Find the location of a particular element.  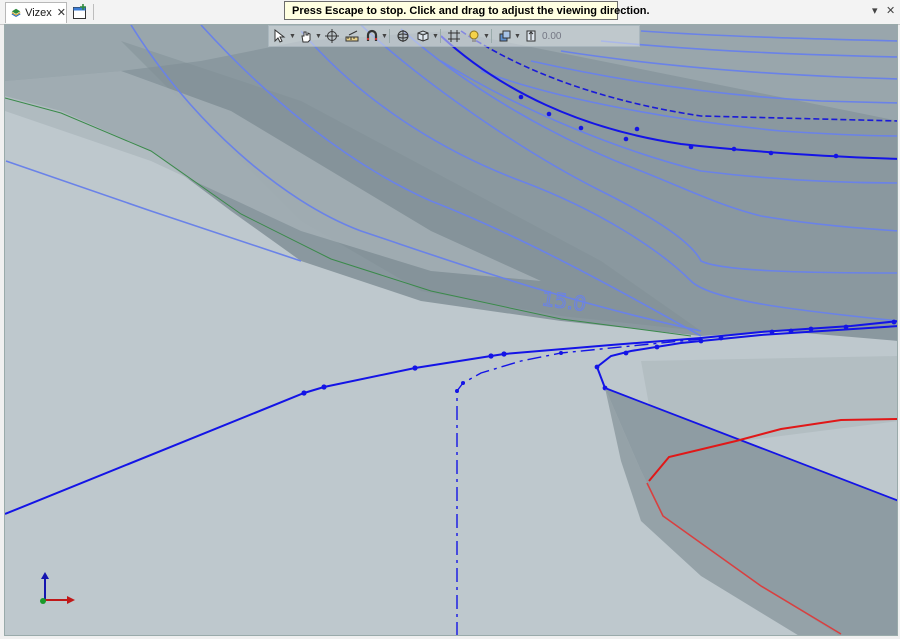

select-tool-button is located at coordinates (280, 36).